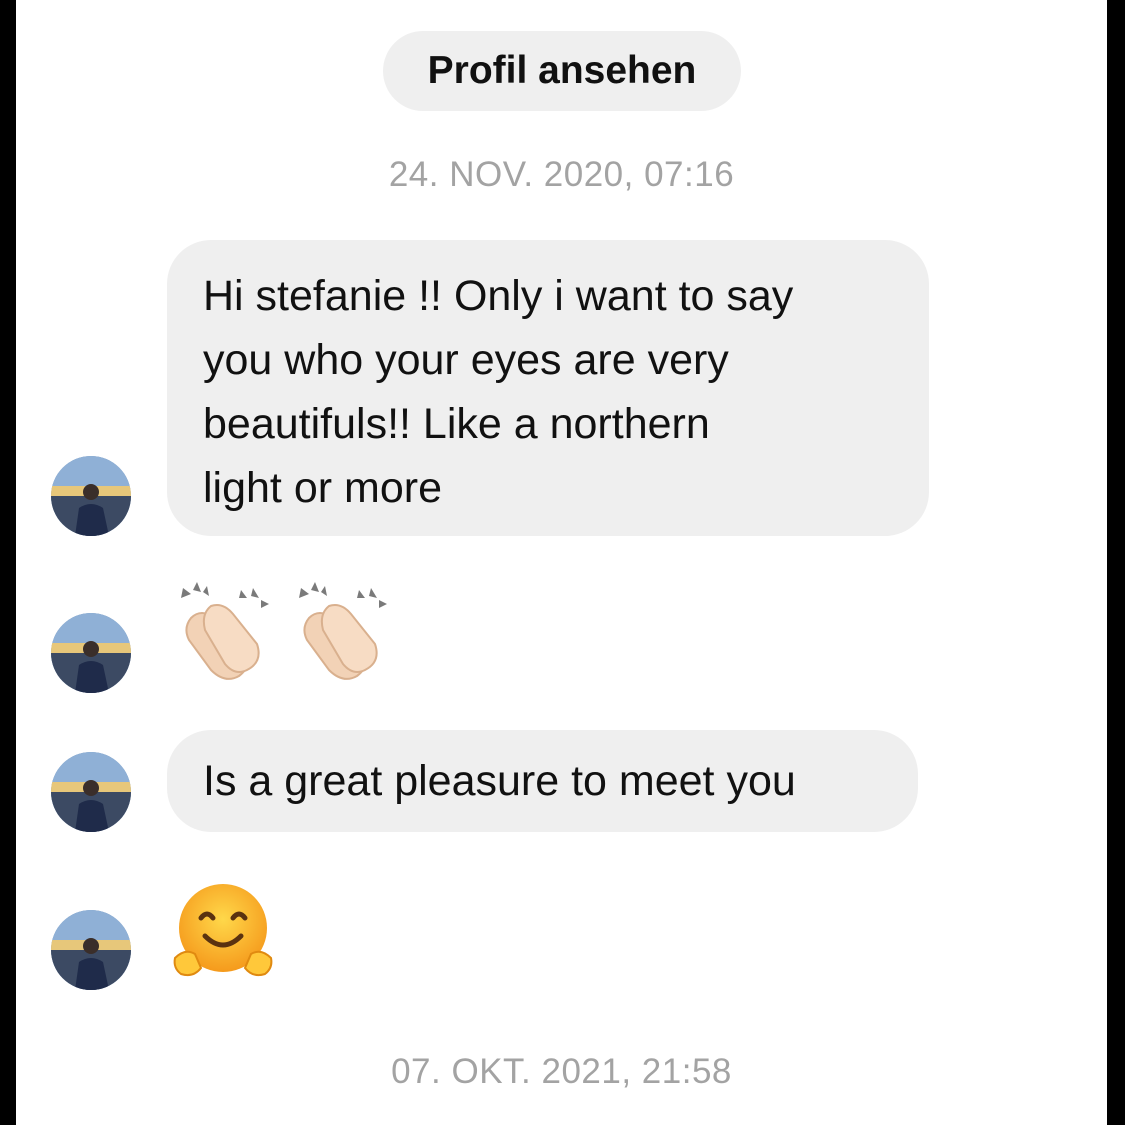 The image size is (1125, 1125). Describe the element at coordinates (499, 781) in the screenshot. I see `message-line: Is a great pleasure to meet you` at that location.